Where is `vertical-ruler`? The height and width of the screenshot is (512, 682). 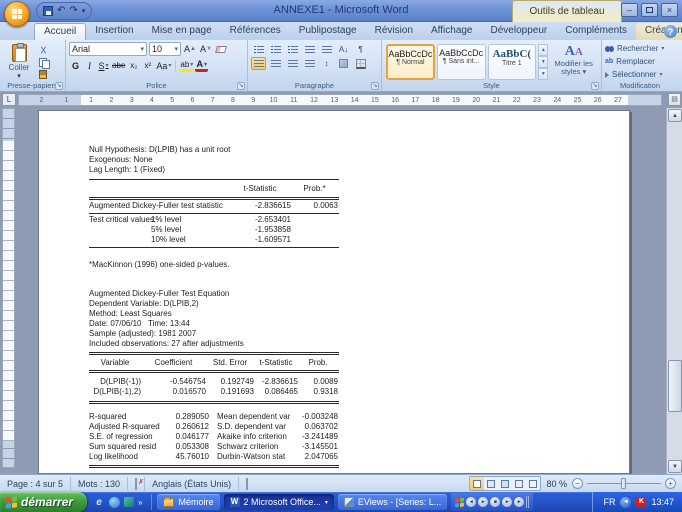 vertical-ruler is located at coordinates (8, 288).